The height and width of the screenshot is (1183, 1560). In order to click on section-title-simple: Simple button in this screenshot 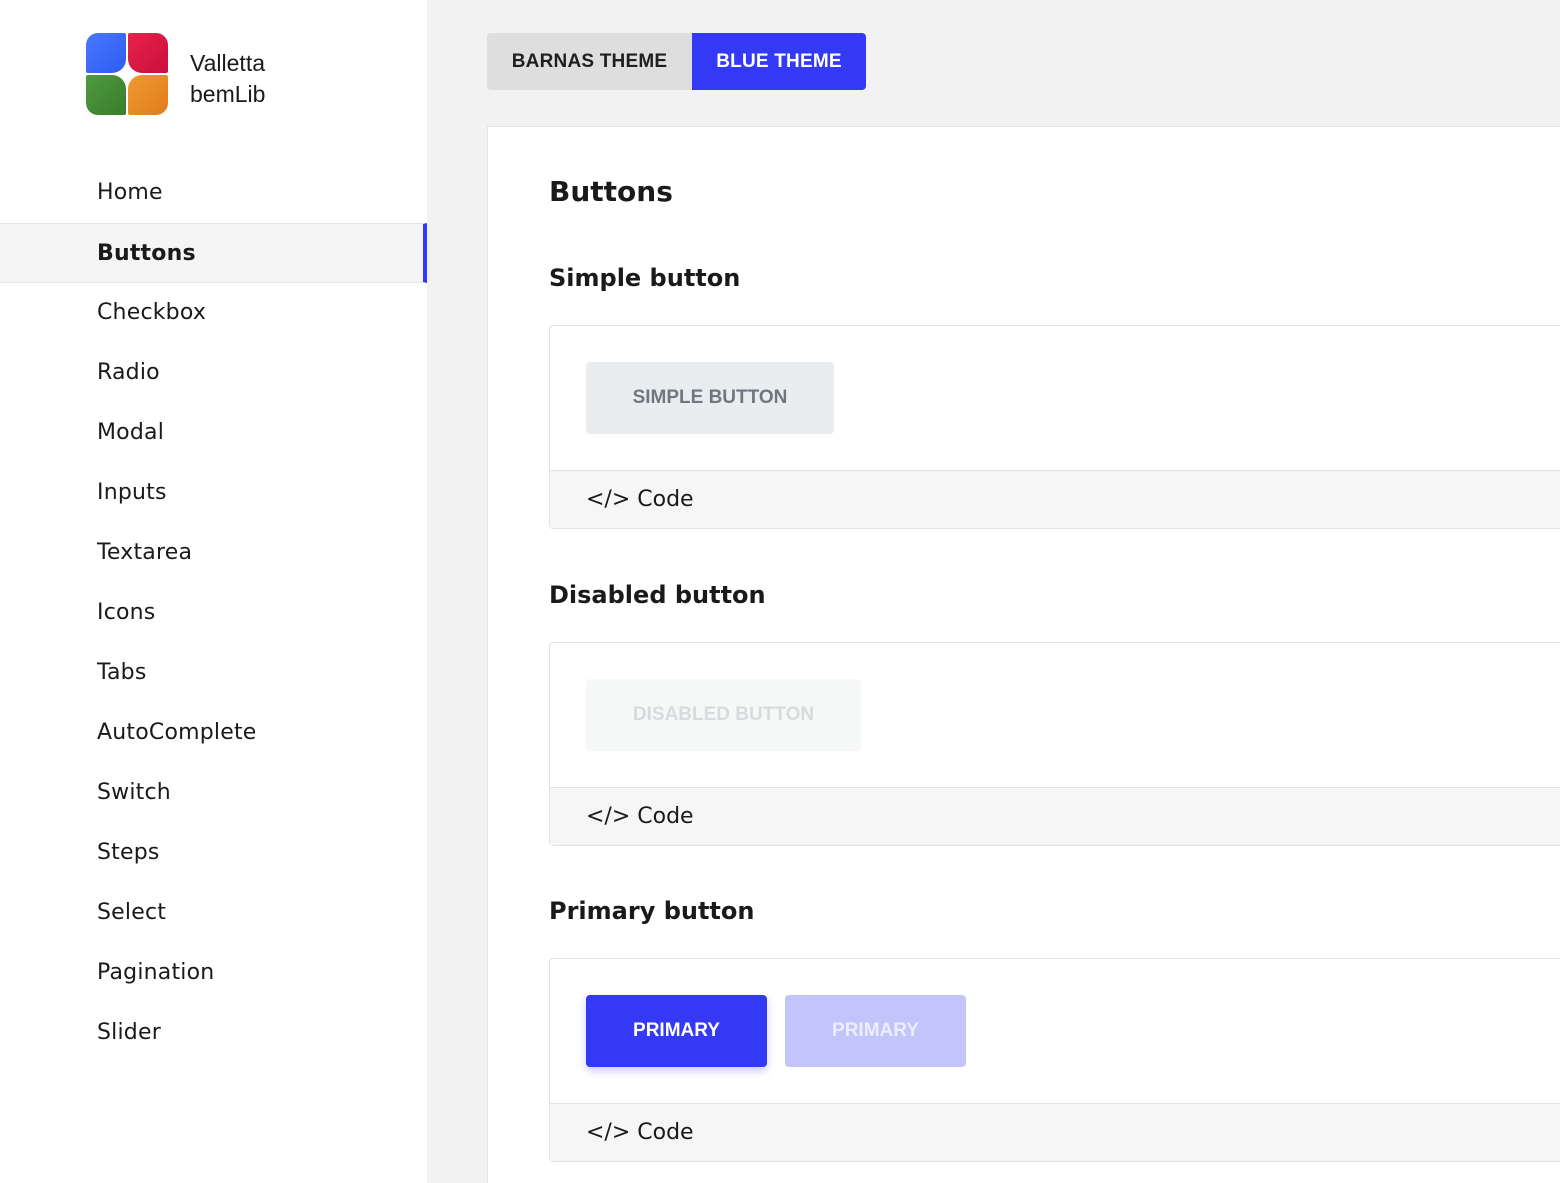, I will do `click(645, 278)`.